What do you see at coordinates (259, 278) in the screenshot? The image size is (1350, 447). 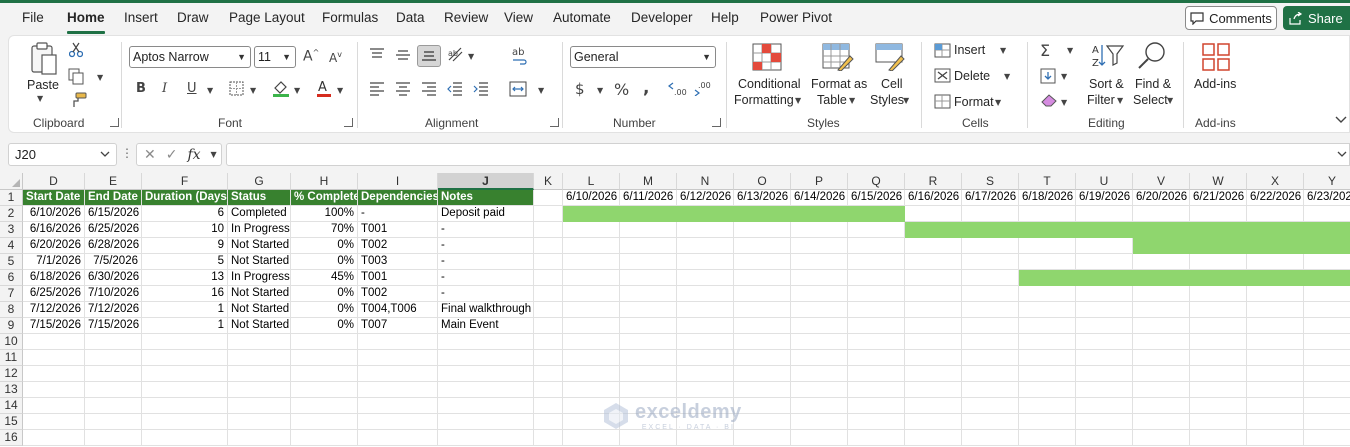 I see `table-cell: In Progress` at bounding box center [259, 278].